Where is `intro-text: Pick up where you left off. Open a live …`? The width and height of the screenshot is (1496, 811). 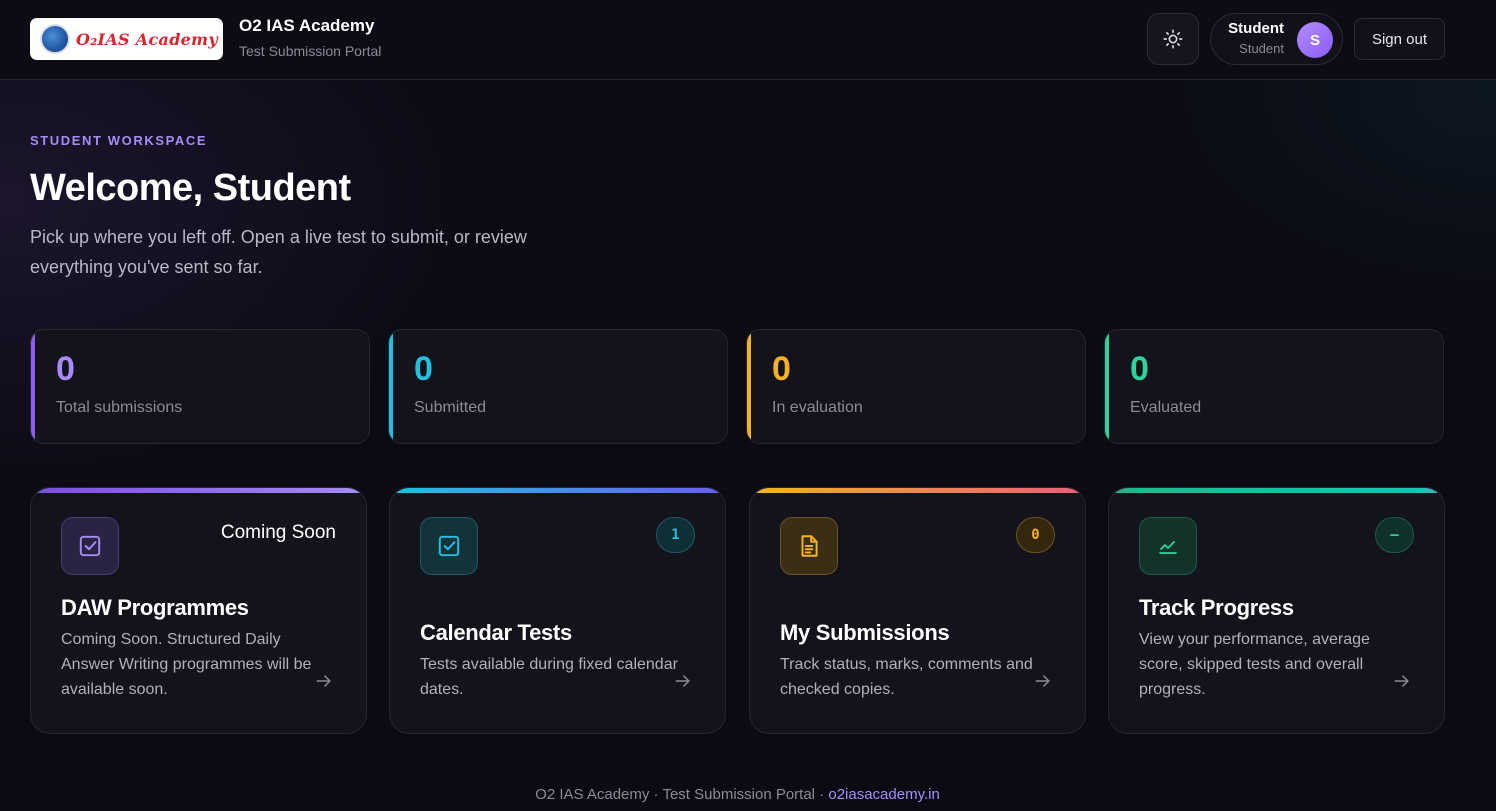
intro-text: Pick up where you left off. Open a live … is located at coordinates (278, 252).